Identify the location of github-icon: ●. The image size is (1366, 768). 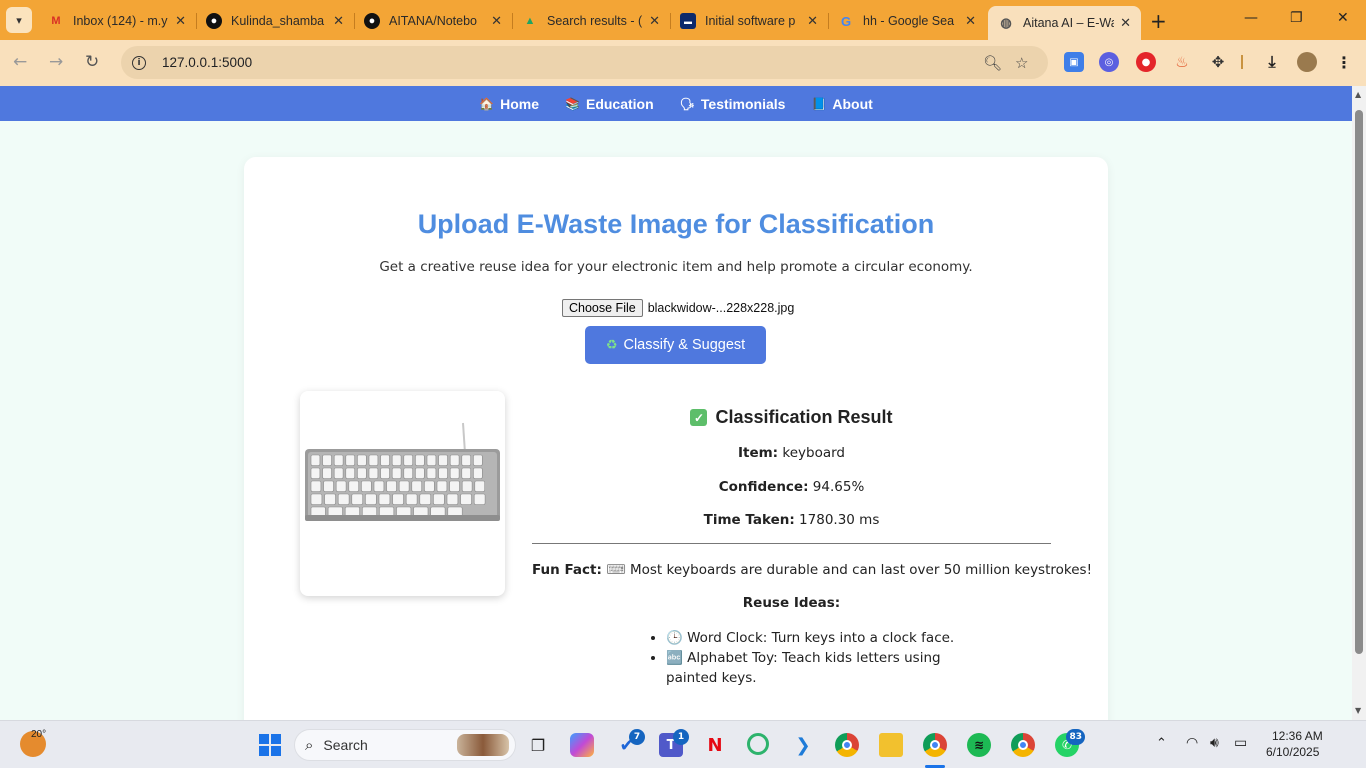
(372, 21).